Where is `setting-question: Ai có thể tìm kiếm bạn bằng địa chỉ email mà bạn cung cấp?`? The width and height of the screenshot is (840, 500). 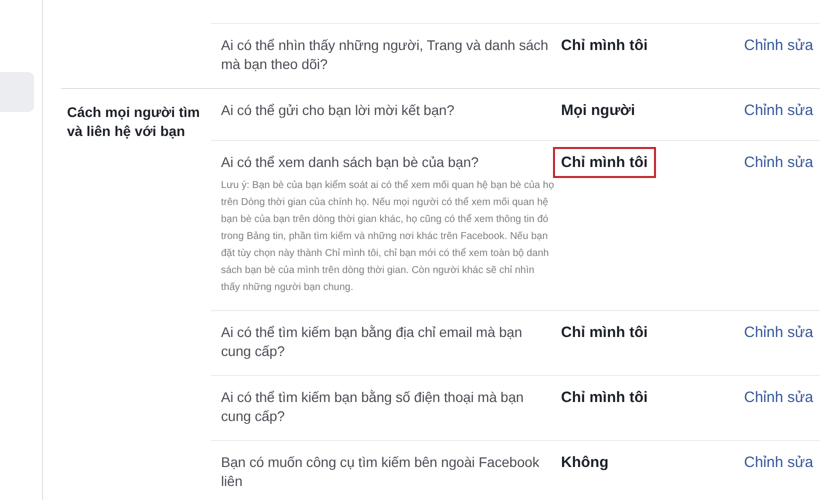
setting-question: Ai có thể tìm kiếm bạn bằng địa chỉ email mà bạn cung cấp? is located at coordinates (372, 342).